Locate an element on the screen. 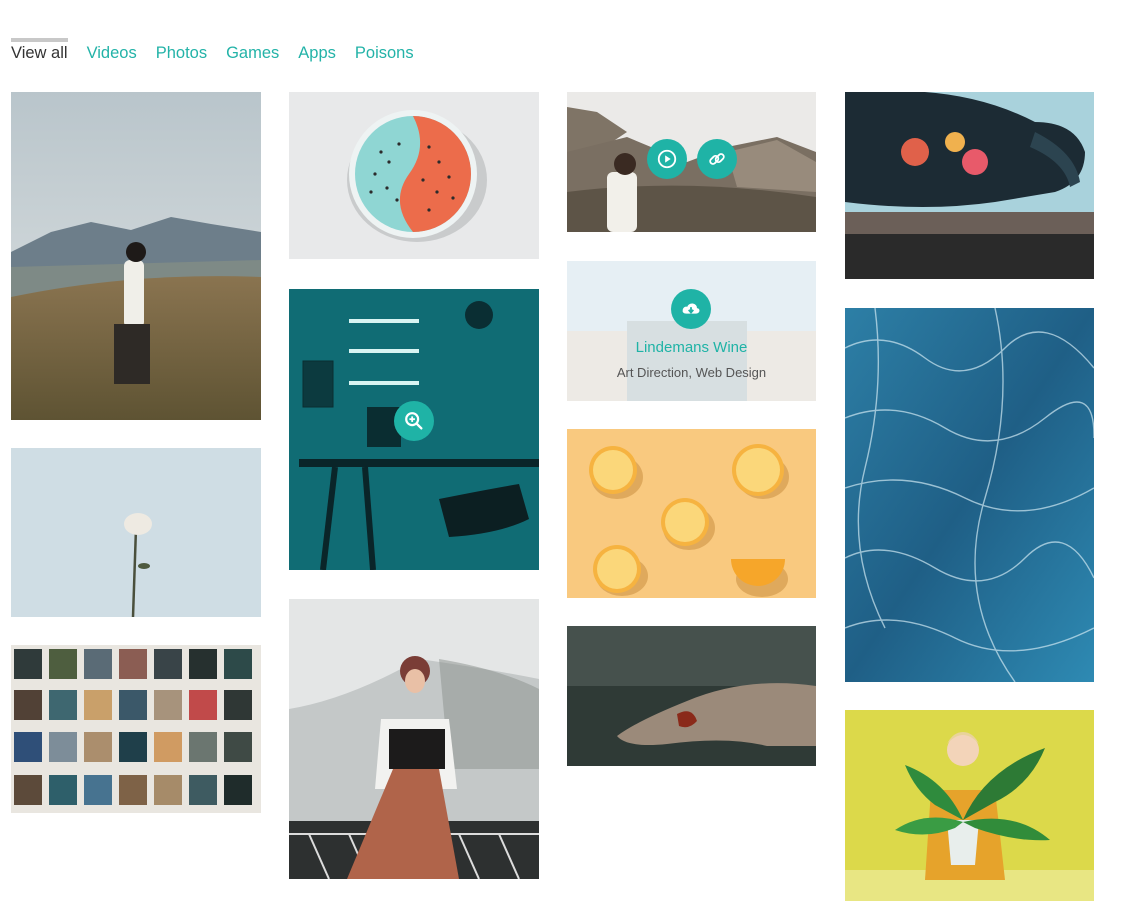  portfolio-item-hand-butterfly is located at coordinates (691, 696).